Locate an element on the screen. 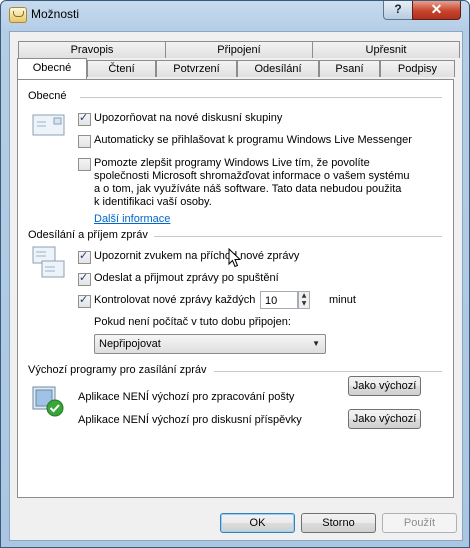 This screenshot has width=470, height=548. ok-button: OK is located at coordinates (257, 523).